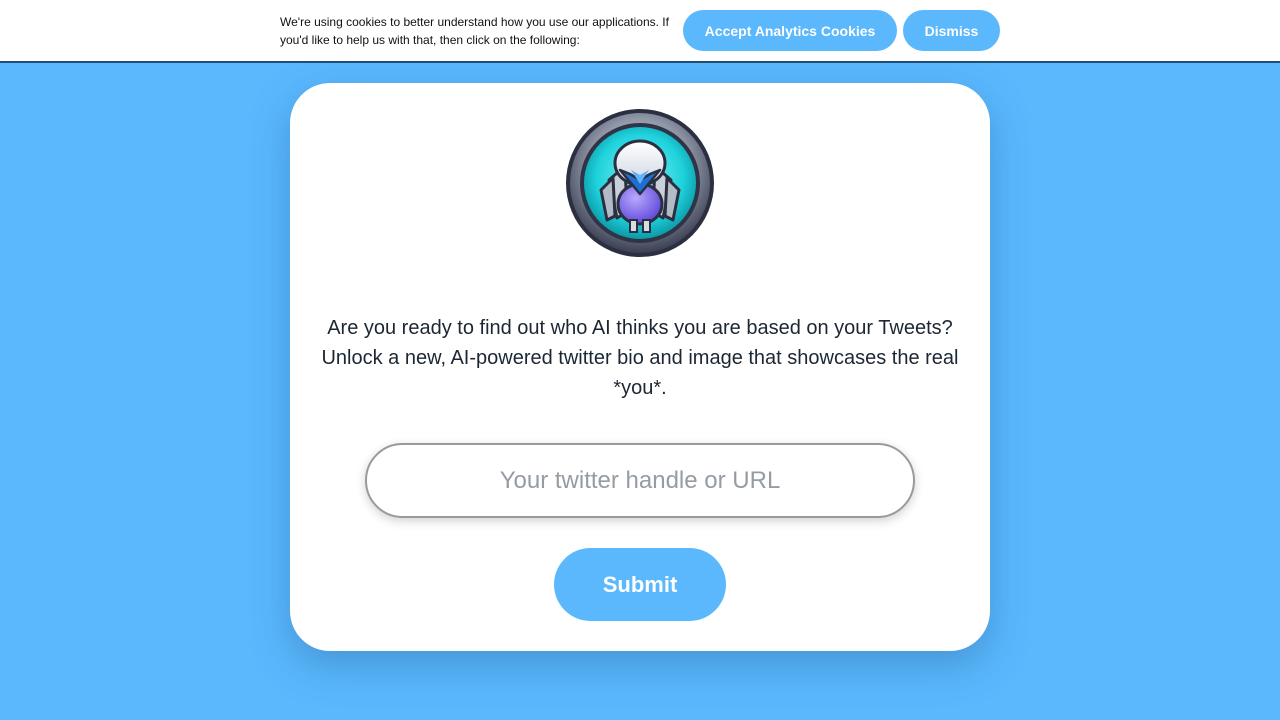  I want to click on accept-analytics-cookies-button: Accept Analytics Cookies, so click(790, 30).